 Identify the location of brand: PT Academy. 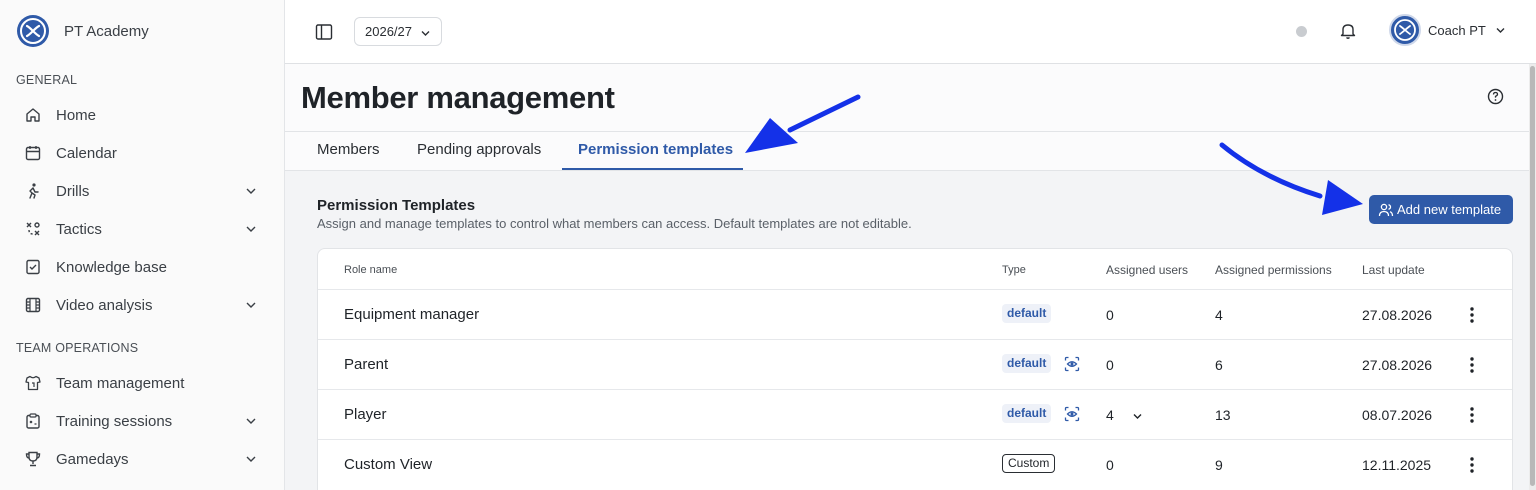
(83, 31).